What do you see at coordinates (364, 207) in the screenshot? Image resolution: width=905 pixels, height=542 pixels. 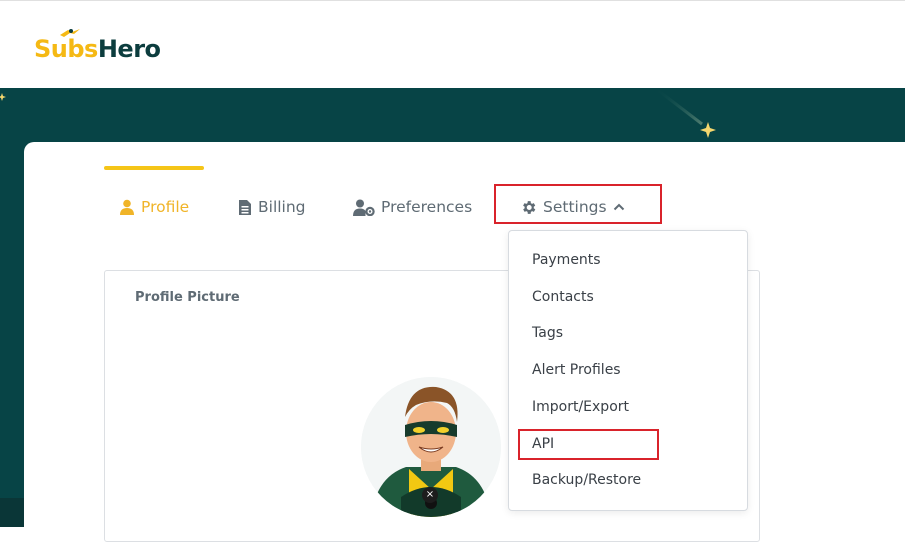 I see `user-cog-icon` at bounding box center [364, 207].